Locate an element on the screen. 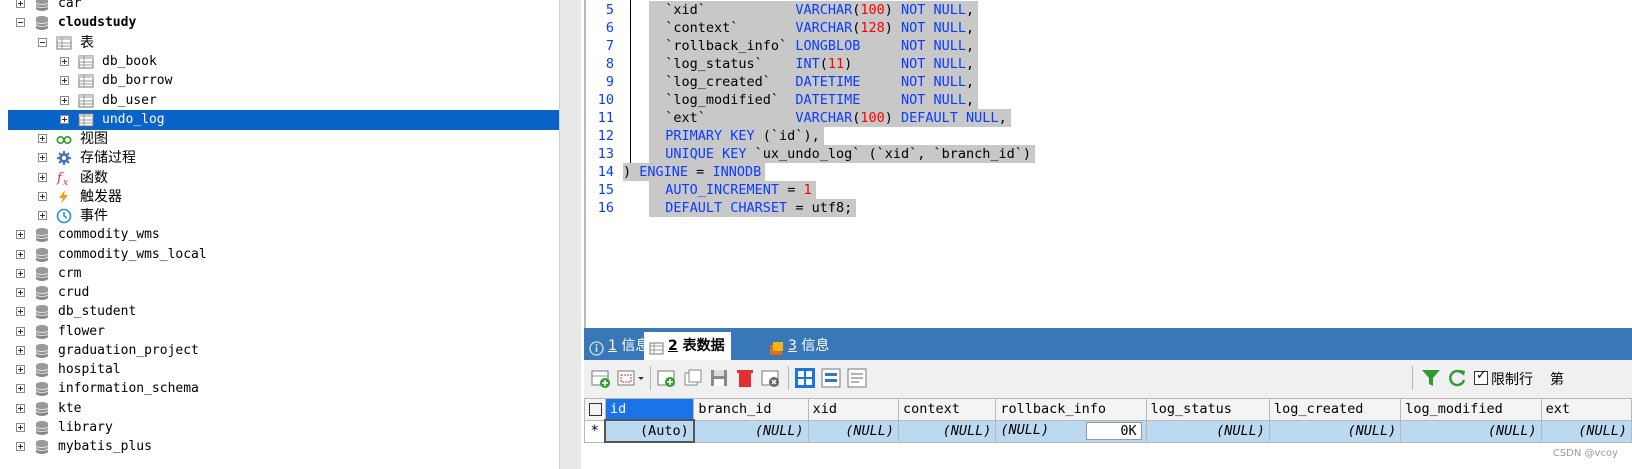  tree-item-mybatis-plus: mybatis_plus is located at coordinates (279, 447).